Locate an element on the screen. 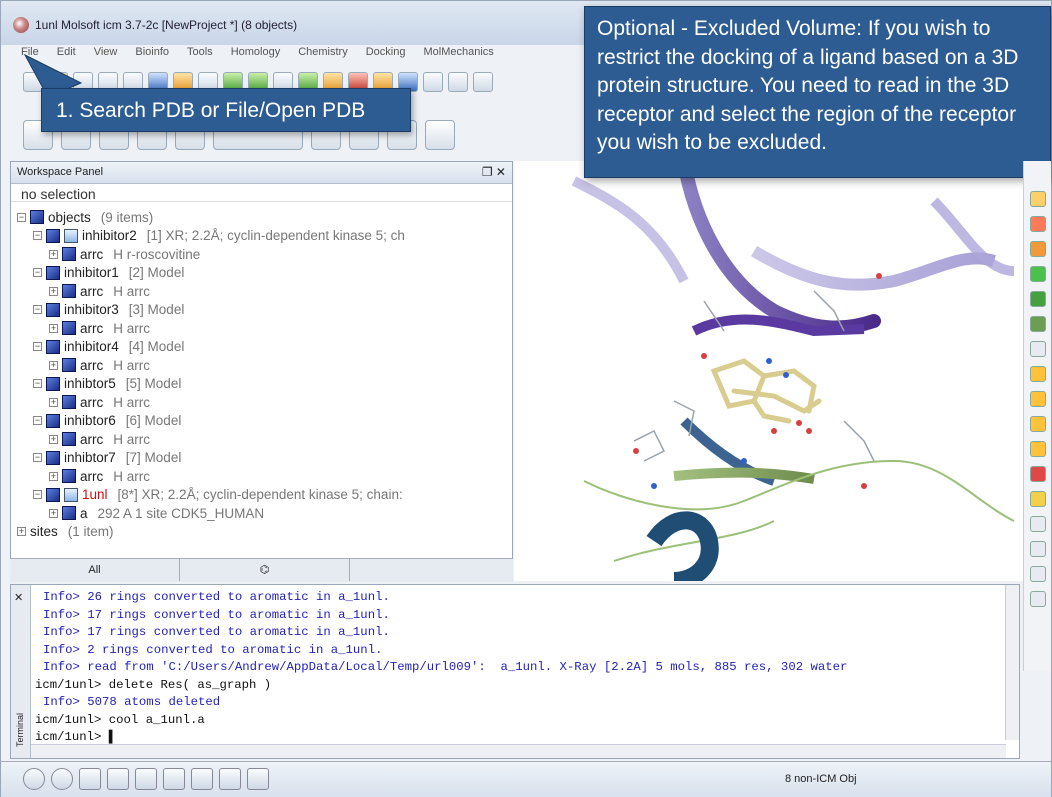 Image resolution: width=1052 pixels, height=797 pixels. surface-icon is located at coordinates (1037, 249).